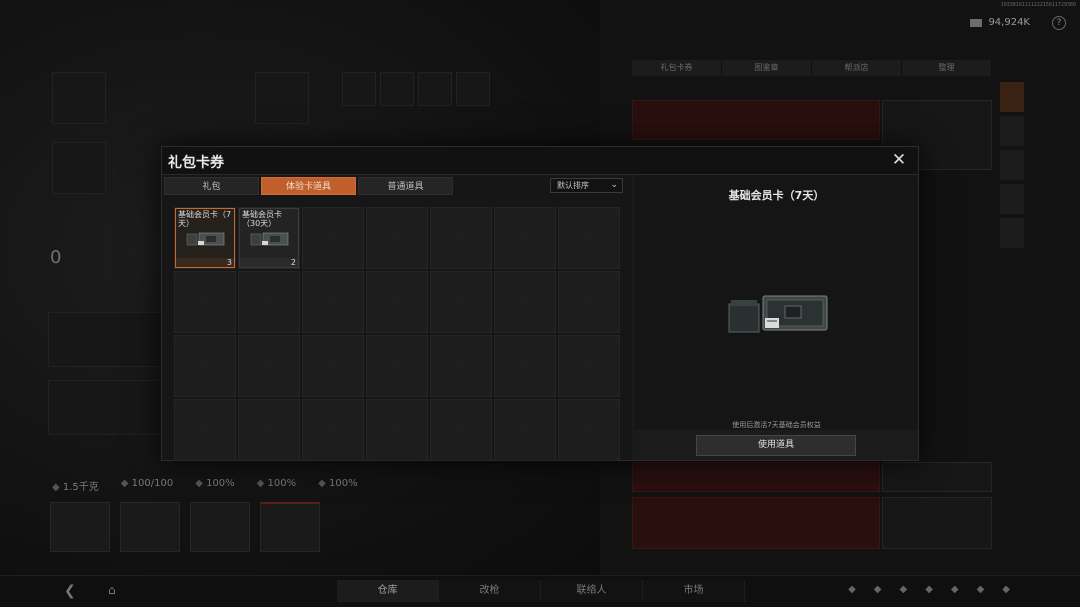 The height and width of the screenshot is (607, 1080). I want to click on tab-gift-packs: 礼包, so click(211, 186).